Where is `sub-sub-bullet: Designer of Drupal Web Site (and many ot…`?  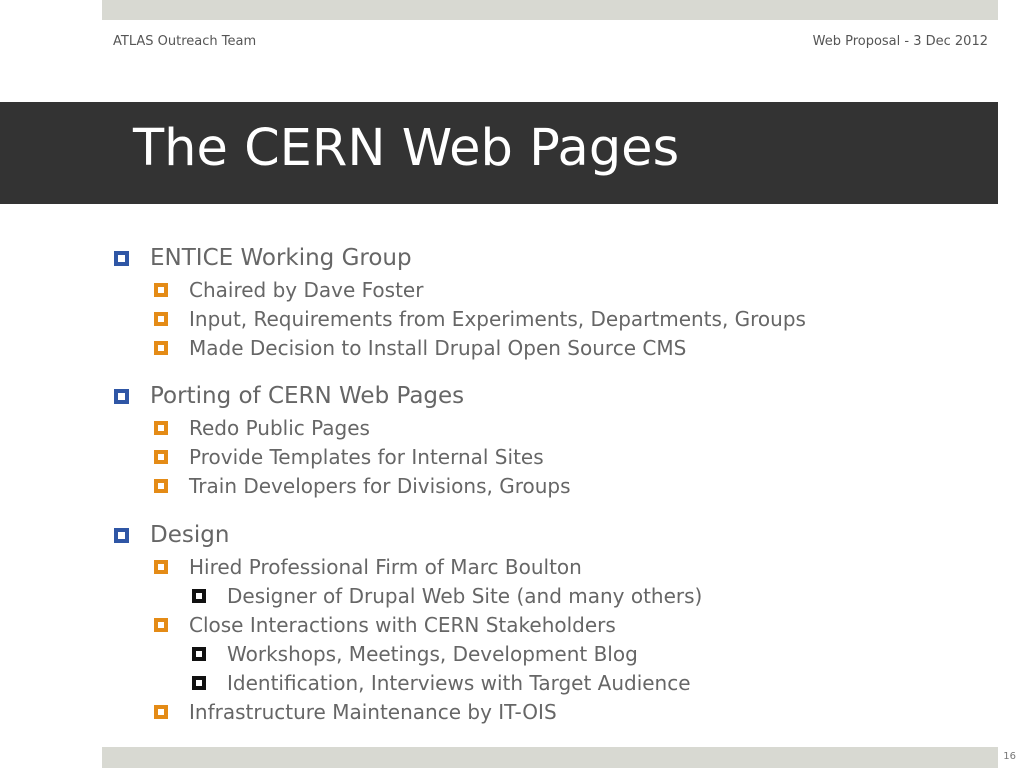
sub-sub-bullet: Designer of Drupal Web Site (and many ot… is located at coordinates (447, 596).